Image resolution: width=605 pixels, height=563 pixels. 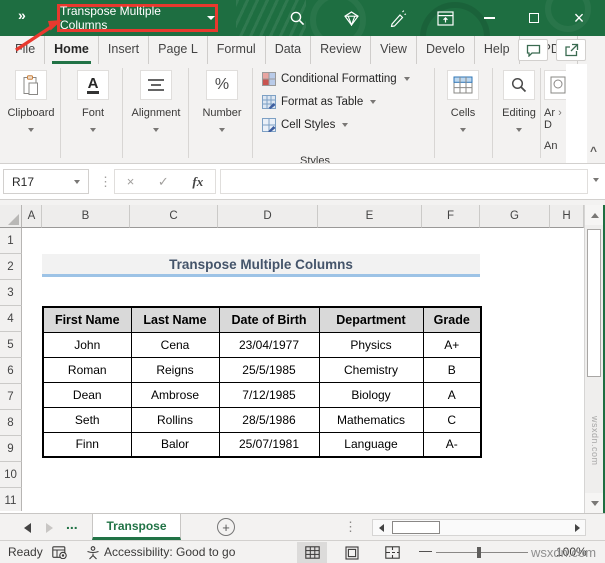 What do you see at coordinates (416, 527) in the screenshot?
I see `horizontal-scrollbar-thumb` at bounding box center [416, 527].